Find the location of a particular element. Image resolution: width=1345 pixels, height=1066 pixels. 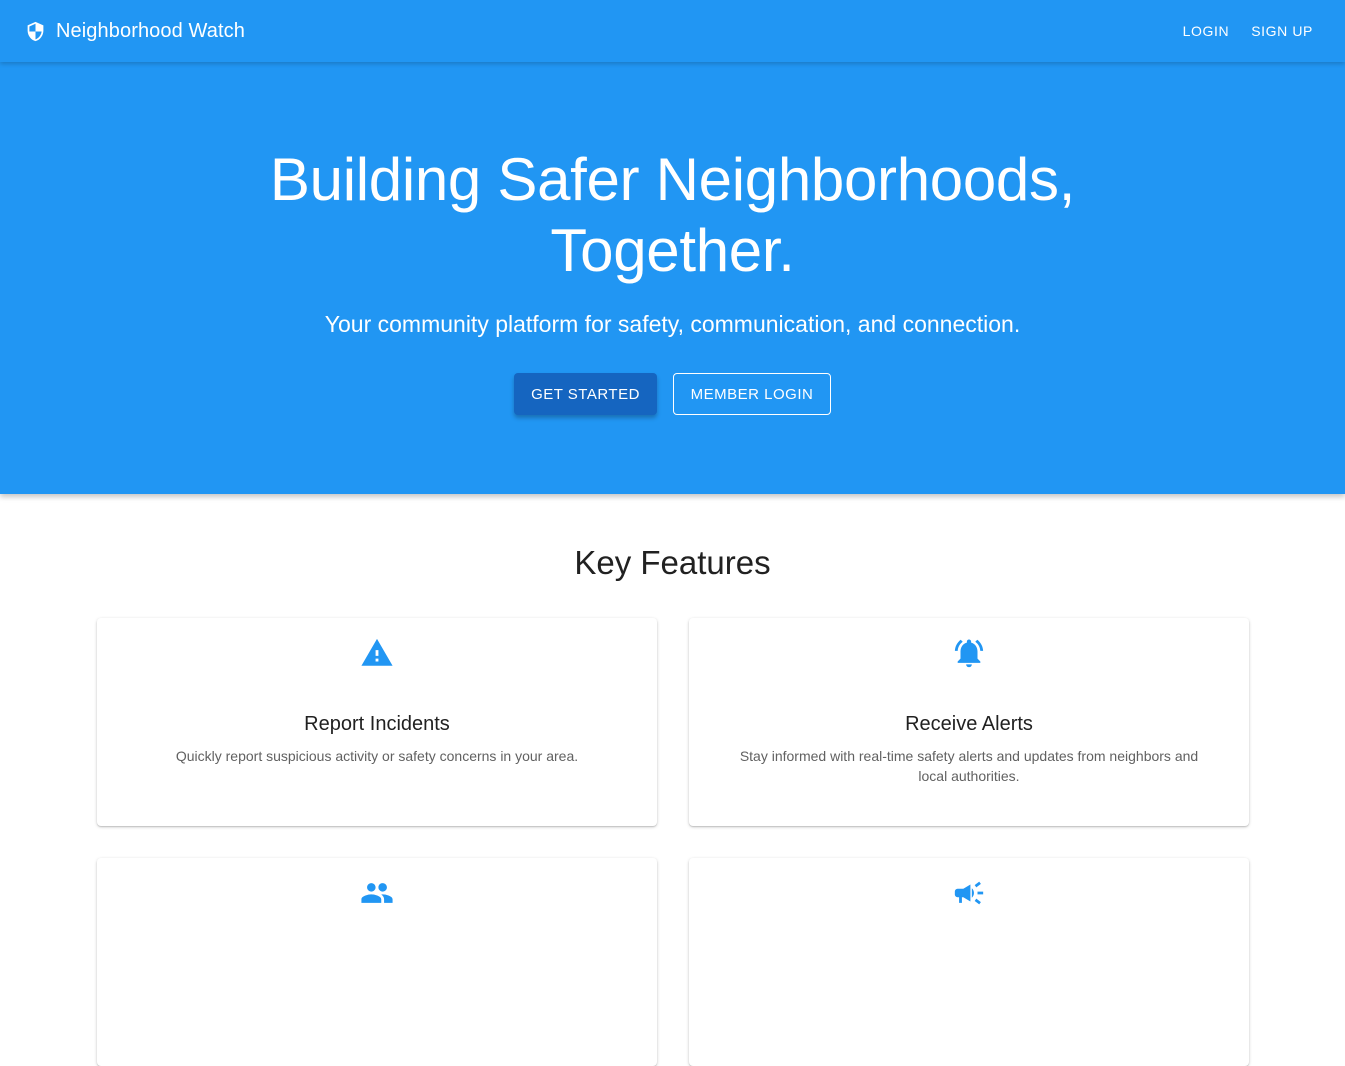

features-title: Key Features is located at coordinates (672, 562).